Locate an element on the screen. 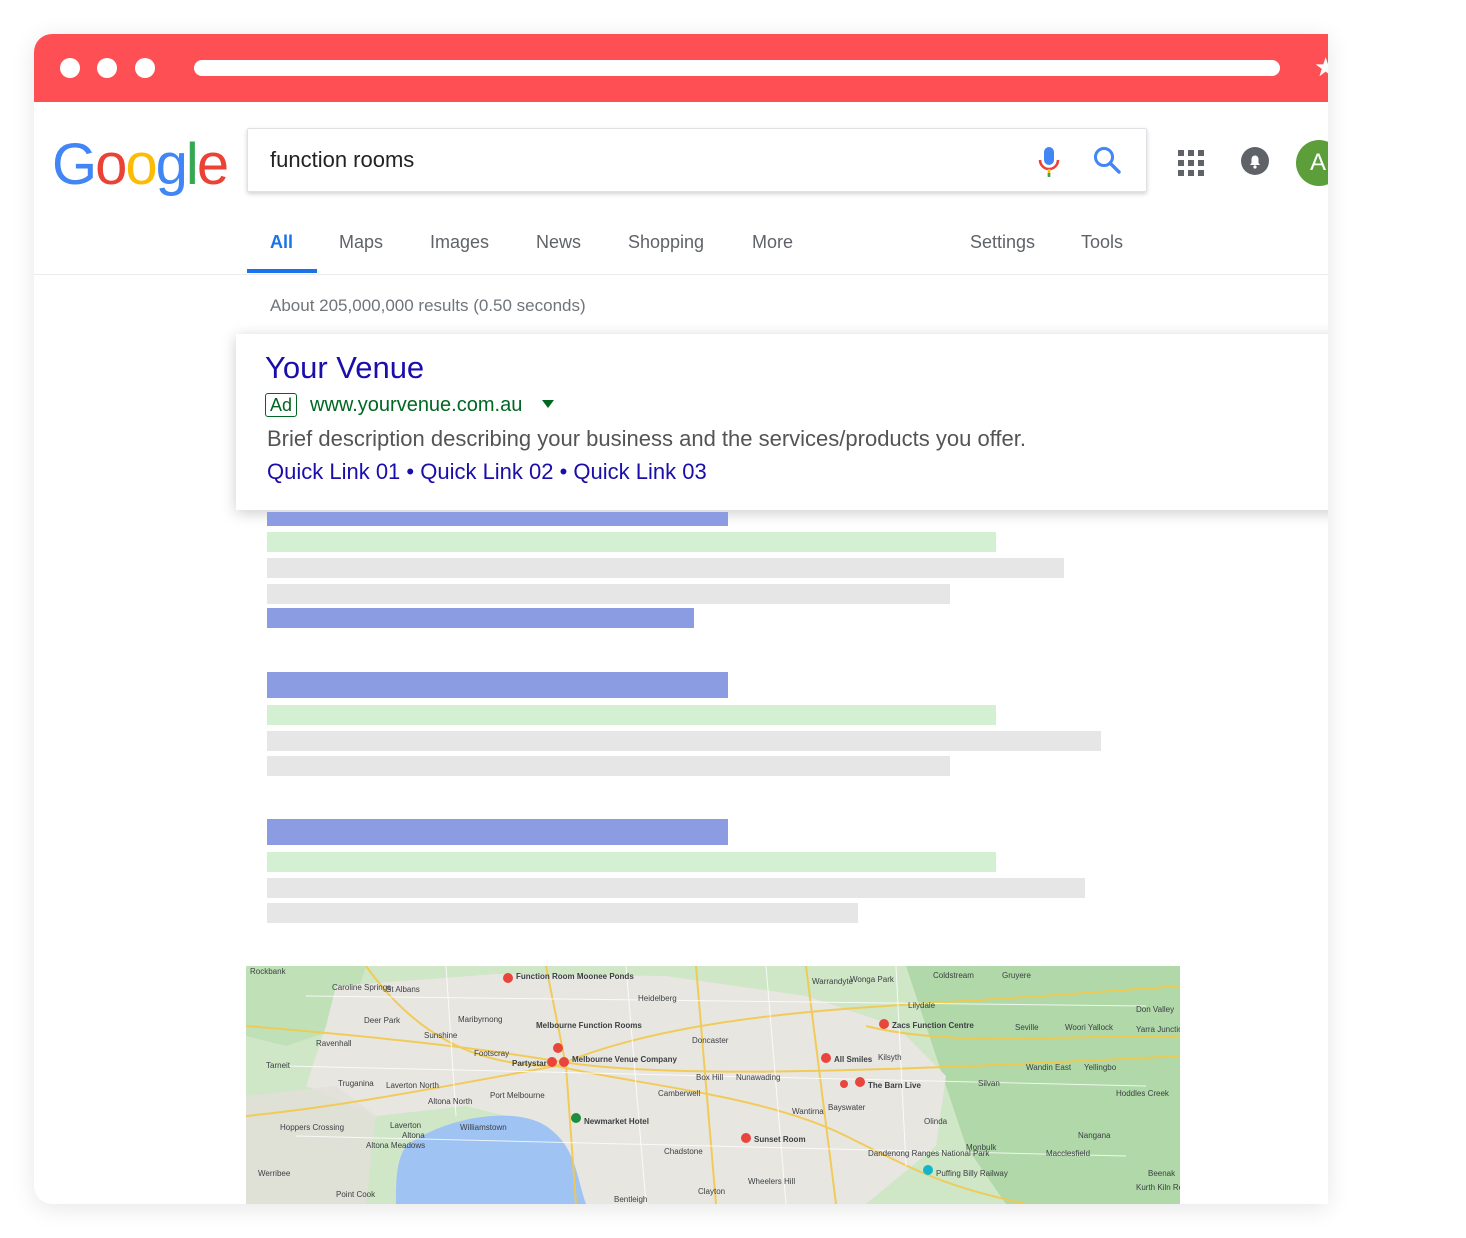 The image size is (1466, 1238). map-label: Puffing Billy Railway is located at coordinates (972, 1173).